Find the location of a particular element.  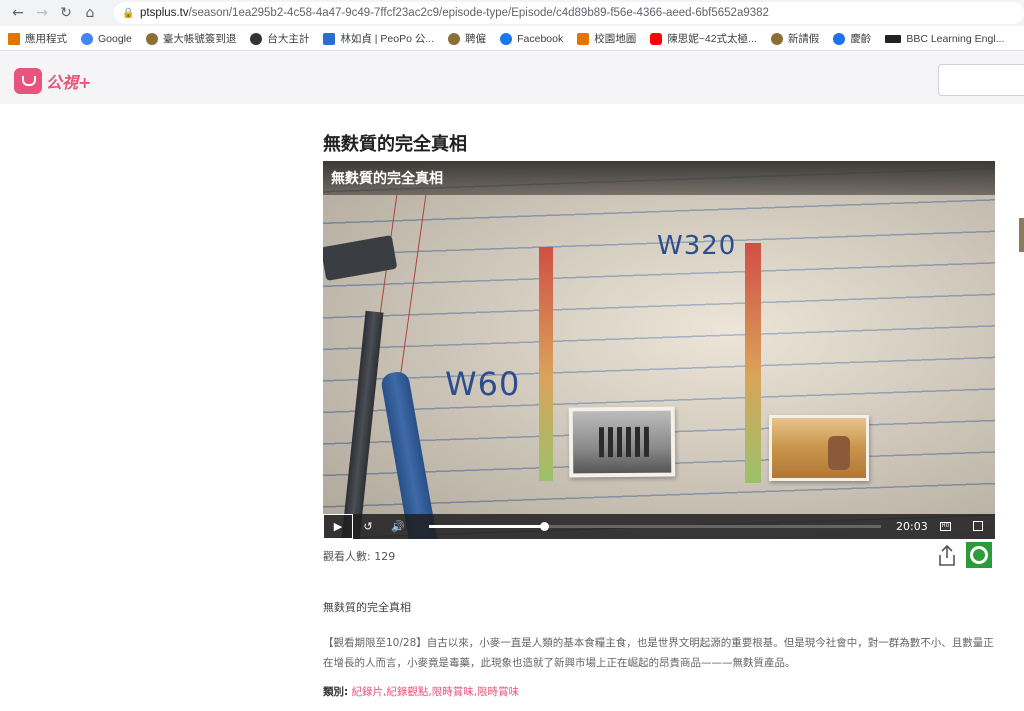

bookmark-campus-map: 校園地圖 is located at coordinates (606, 38).